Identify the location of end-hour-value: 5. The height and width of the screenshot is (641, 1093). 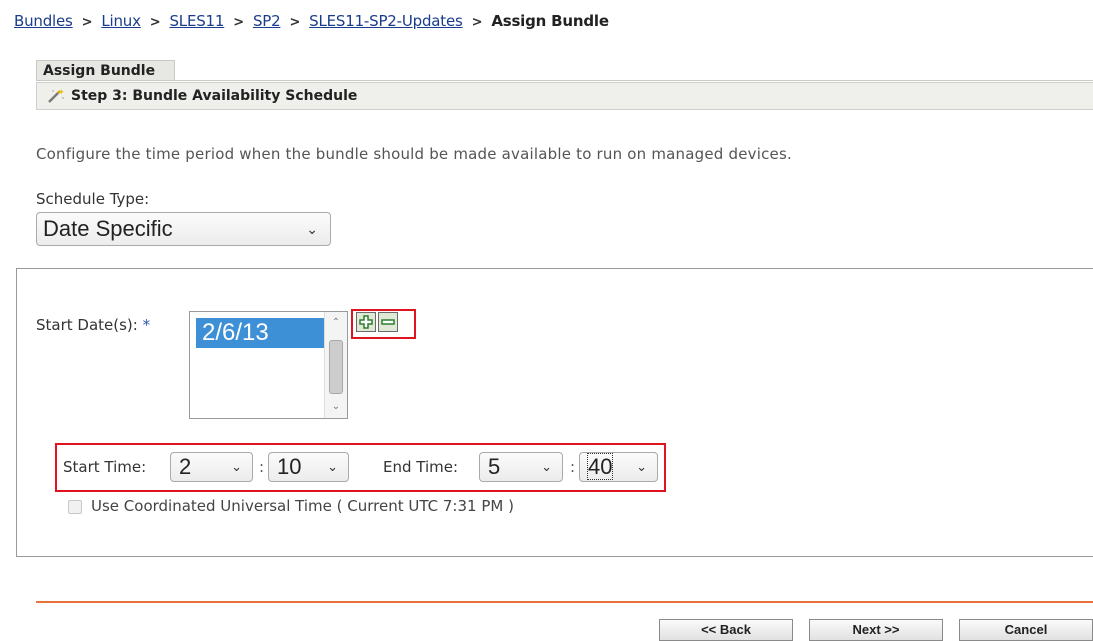
(494, 466).